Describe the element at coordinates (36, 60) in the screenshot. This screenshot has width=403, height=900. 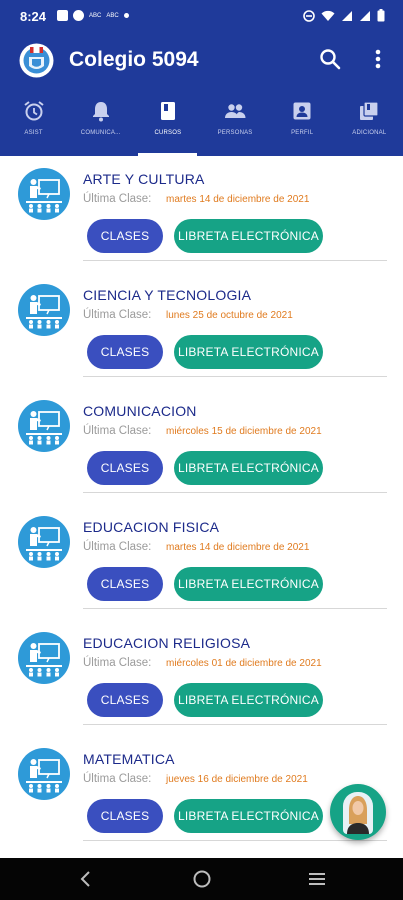
I see `school-logo-icon` at that location.